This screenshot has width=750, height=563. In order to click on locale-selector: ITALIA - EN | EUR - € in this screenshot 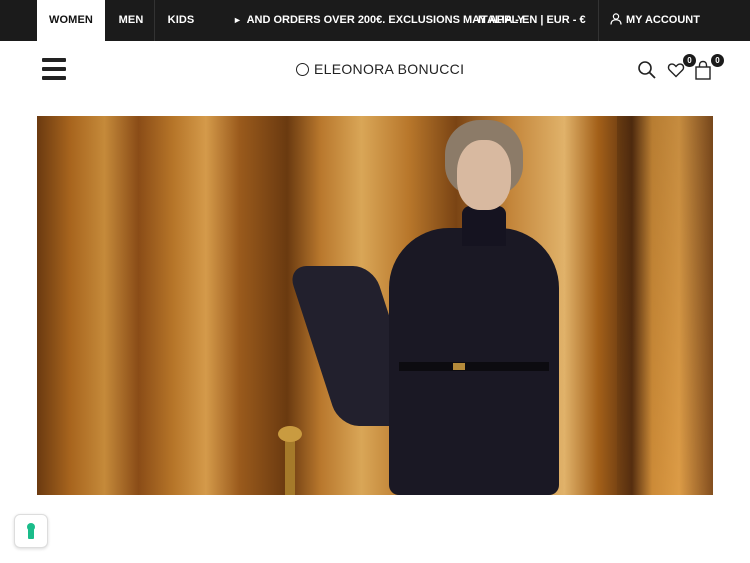, I will do `click(532, 20)`.